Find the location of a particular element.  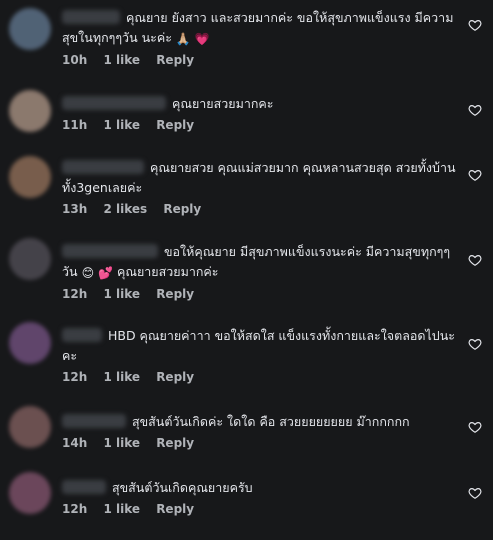

comment-text: สุขสันต์วันเกิดคุณยายครับ is located at coordinates (182, 487).